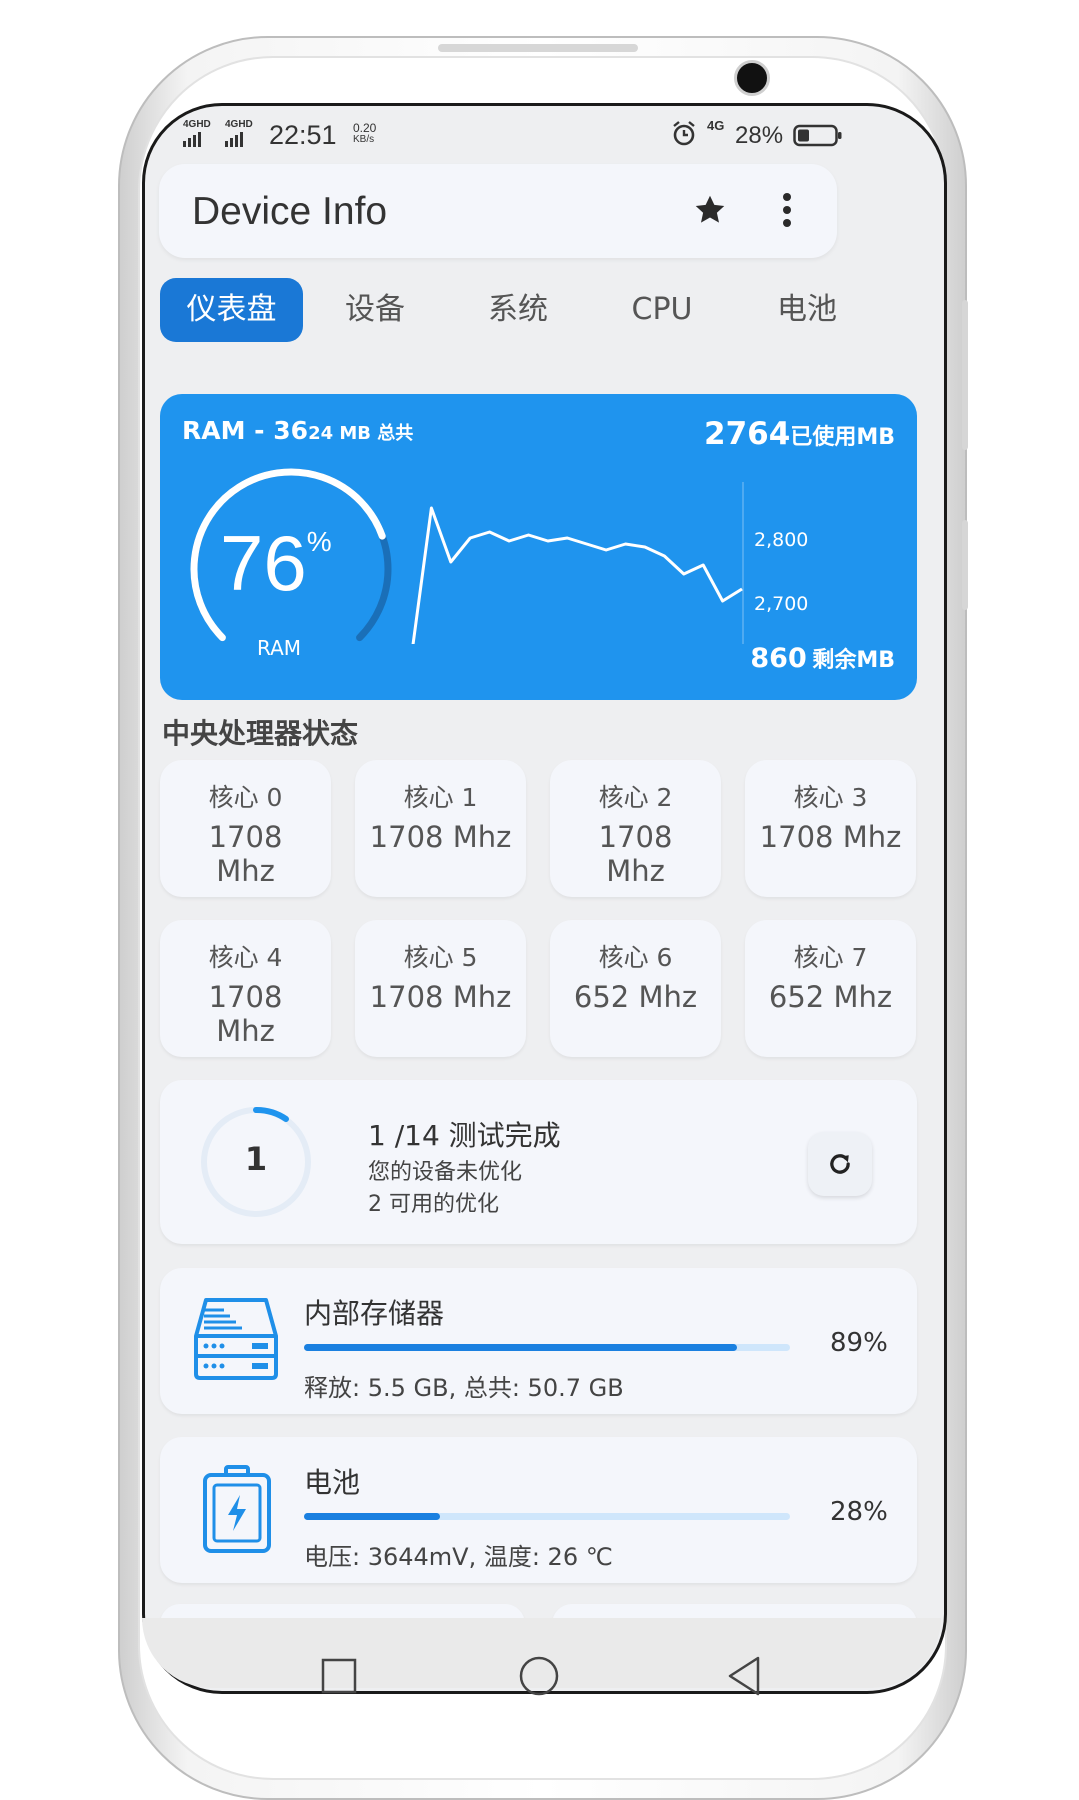 The width and height of the screenshot is (1079, 1800). I want to click on cpu-core-card: 核心 0 1708 Mhz, so click(245, 828).